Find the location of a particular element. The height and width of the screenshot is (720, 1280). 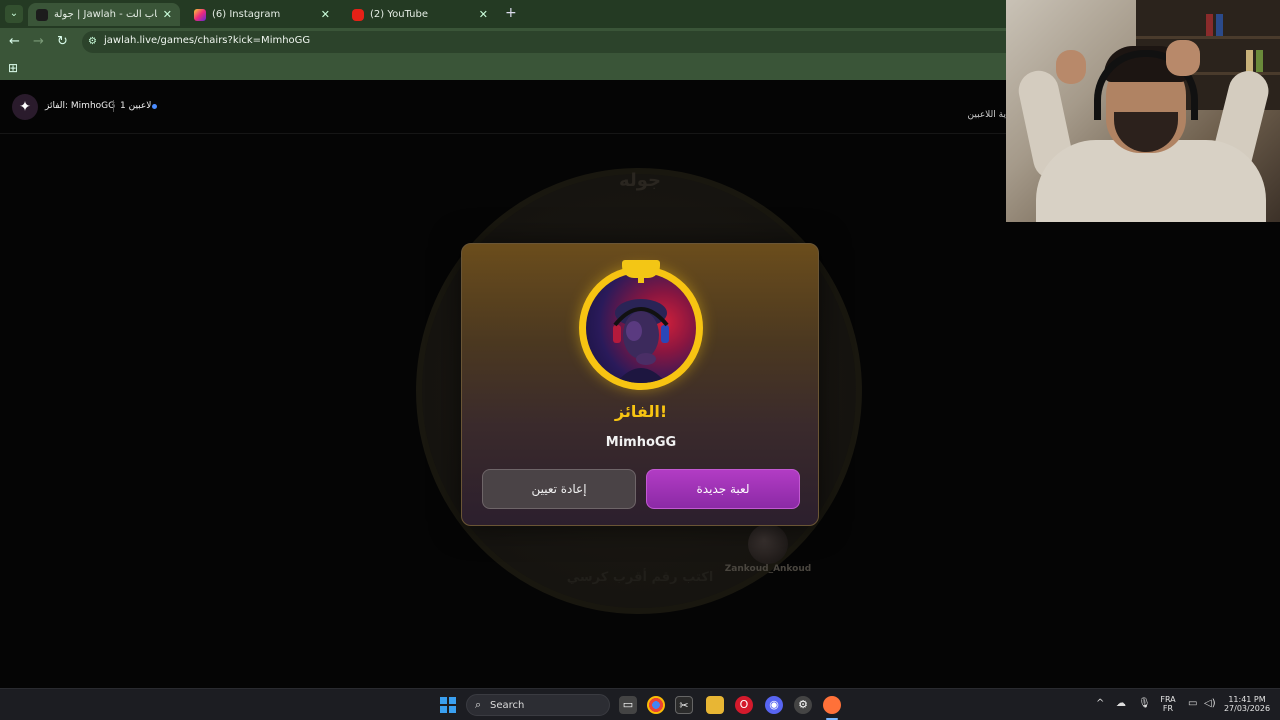

youtube-icon is located at coordinates (358, 14).